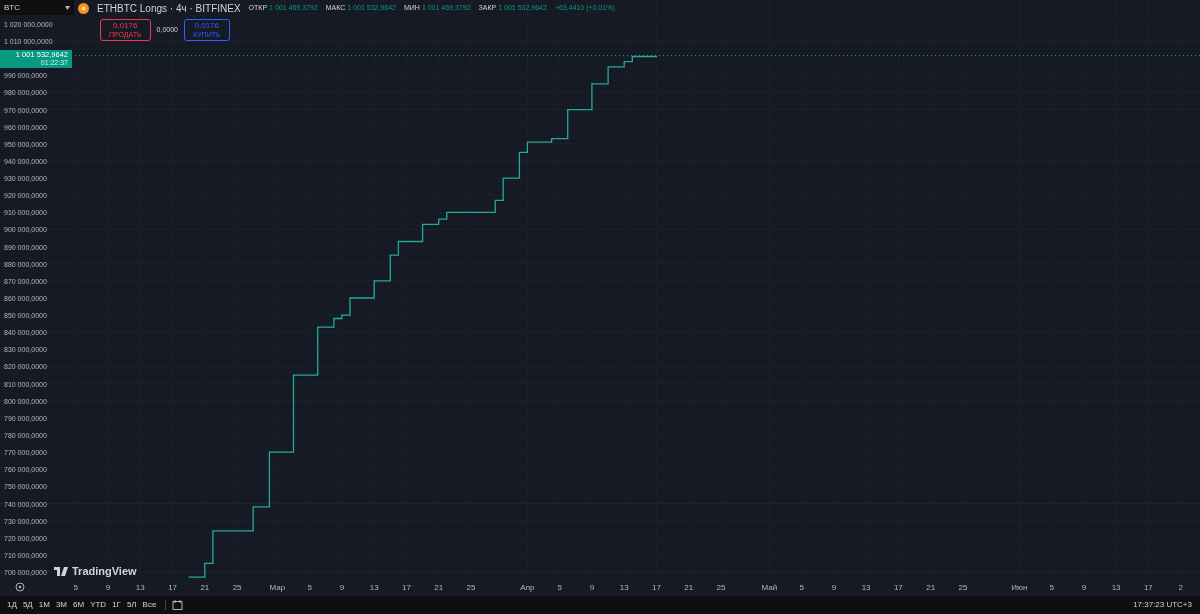  Describe the element at coordinates (83, 8) in the screenshot. I see `coin-icon` at that location.